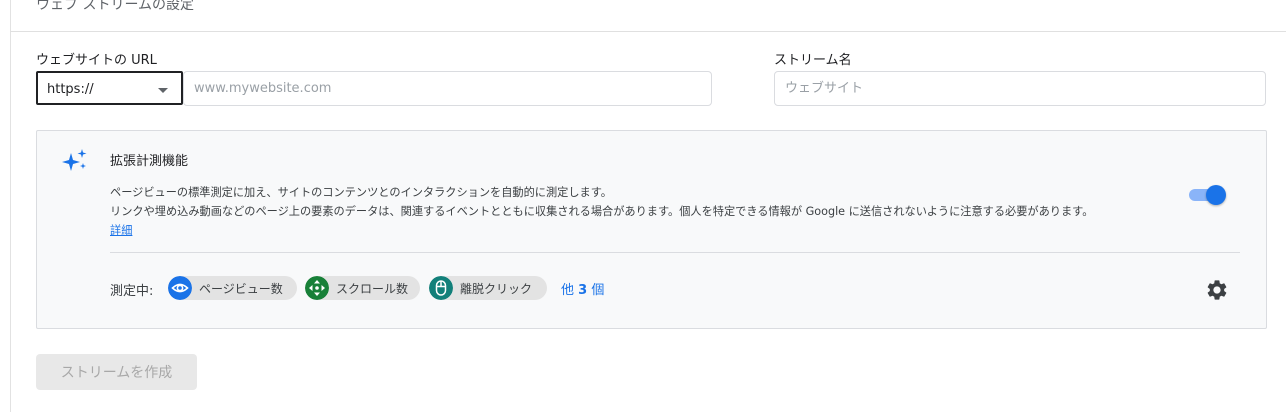 The height and width of the screenshot is (412, 1286). What do you see at coordinates (441, 288) in the screenshot?
I see `mouse-icon` at bounding box center [441, 288].